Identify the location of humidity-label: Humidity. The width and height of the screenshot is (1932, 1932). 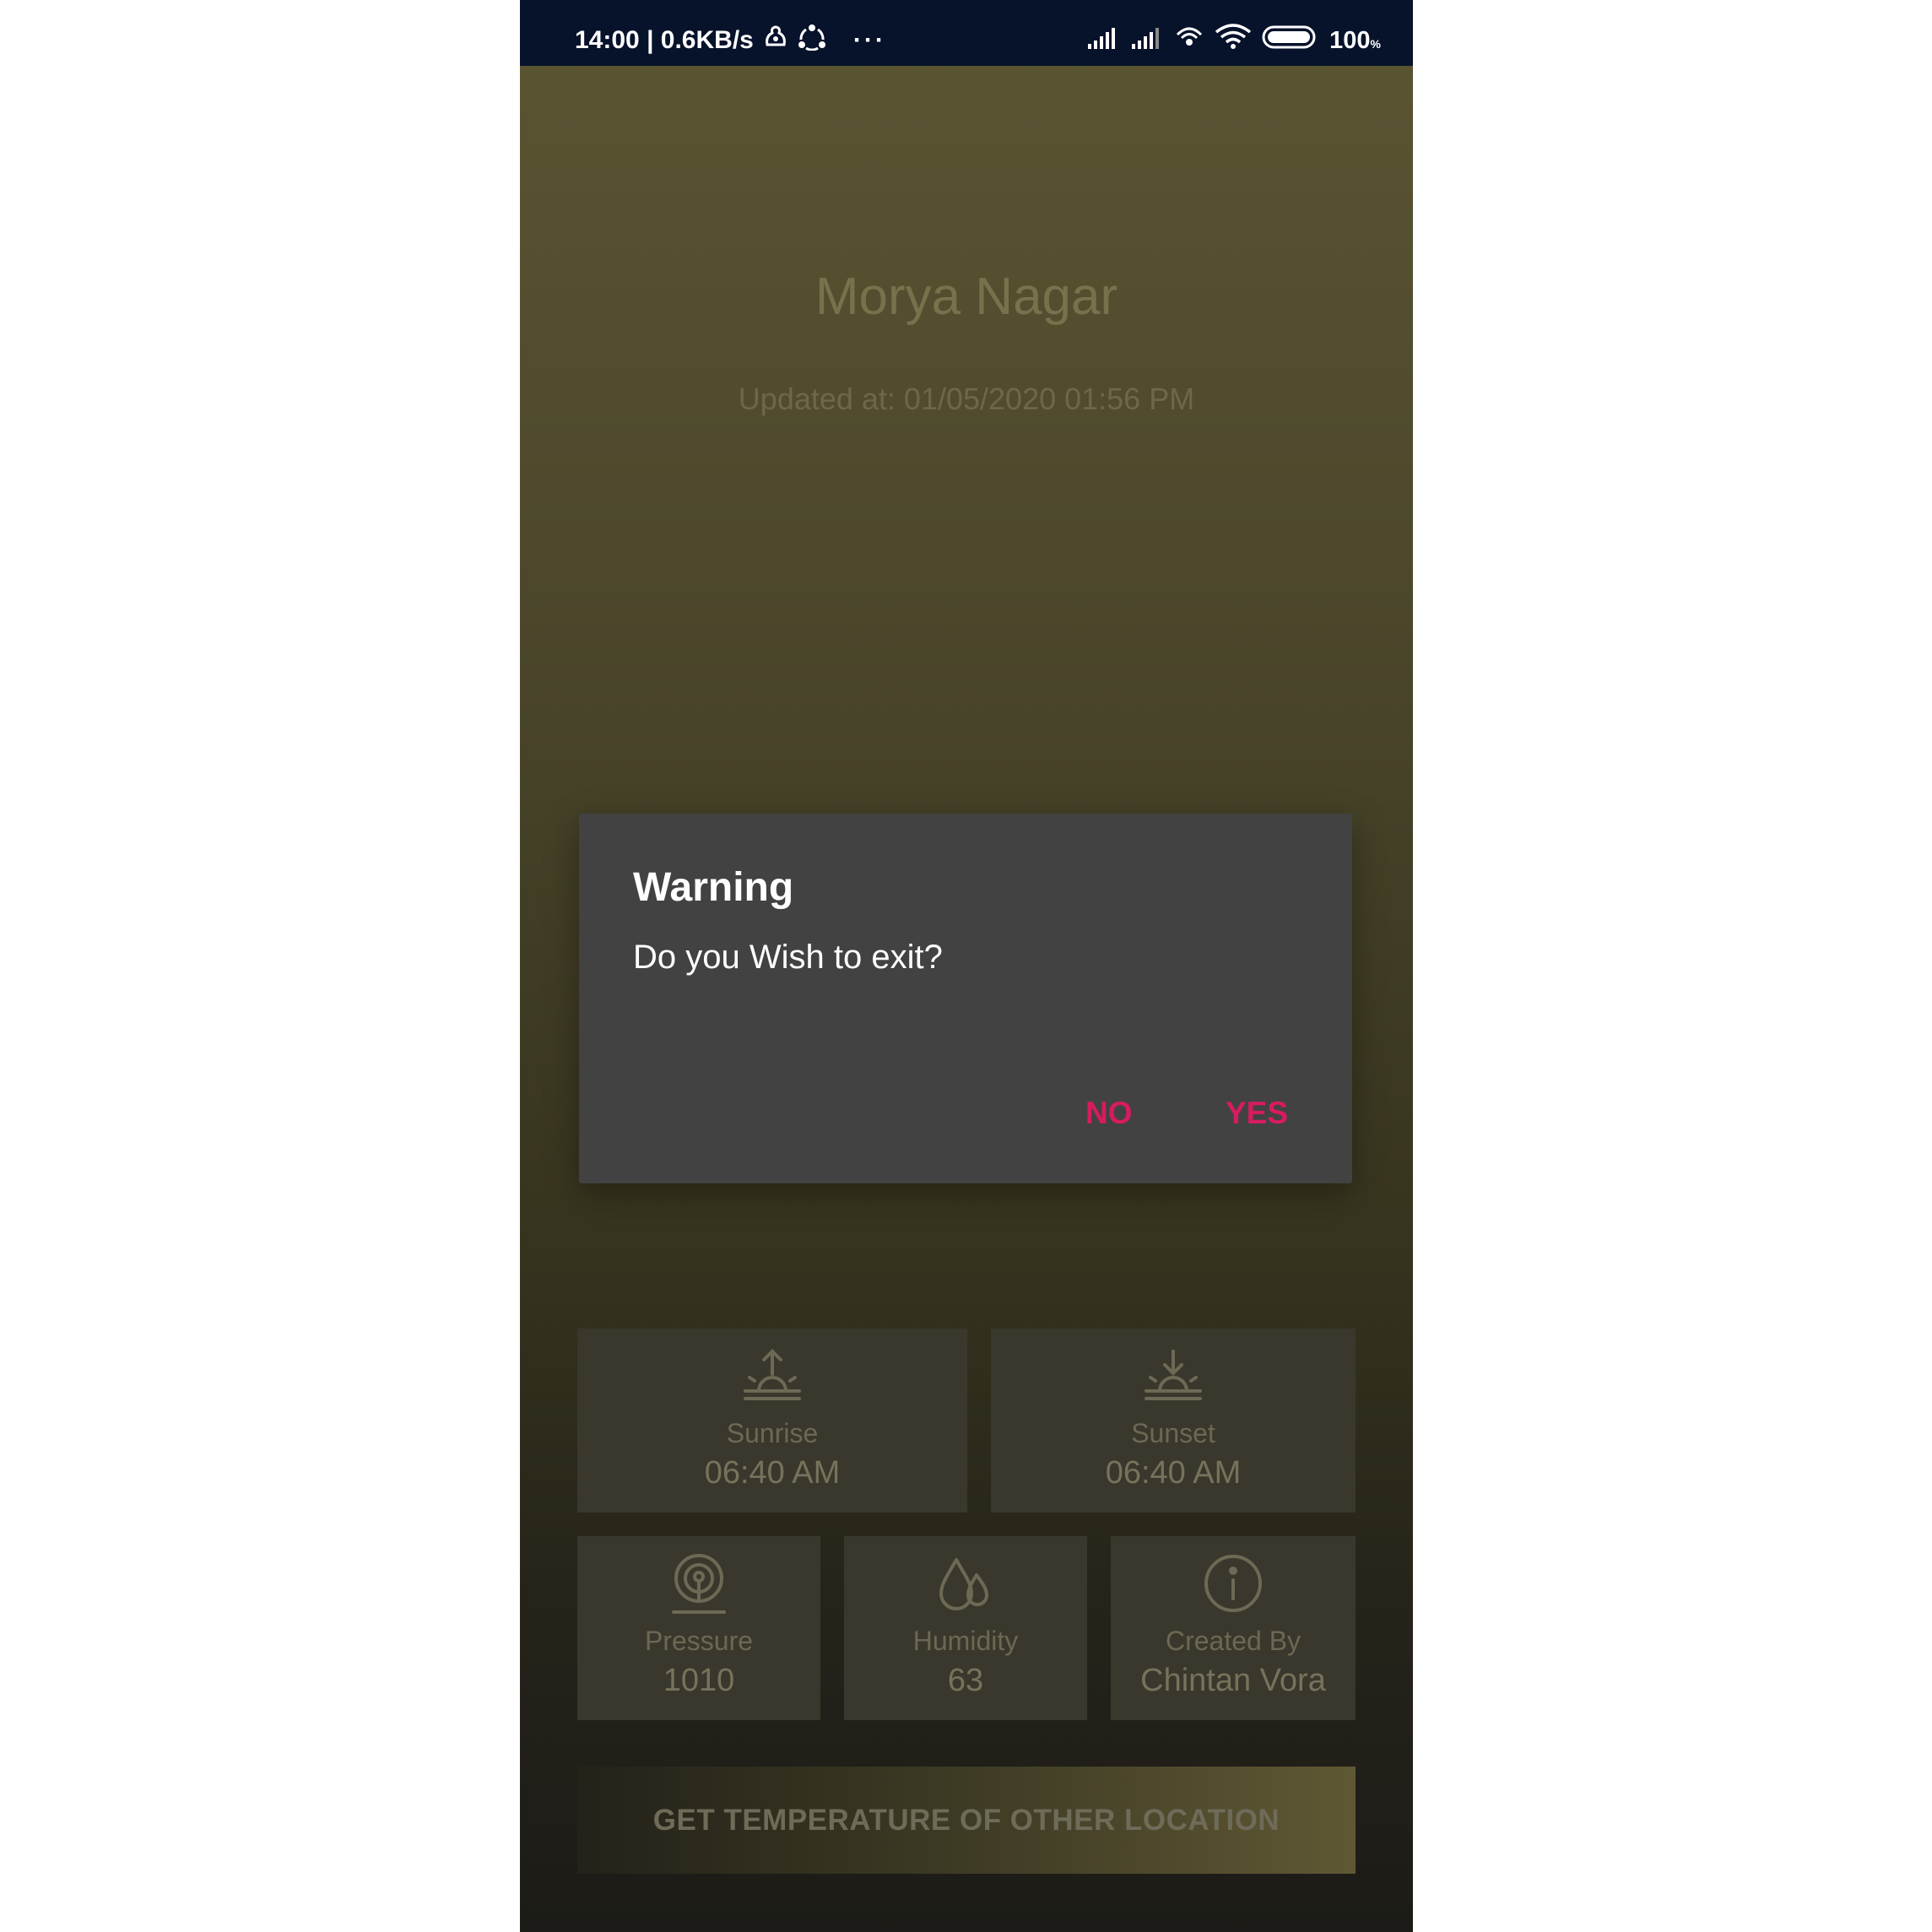
(965, 1641).